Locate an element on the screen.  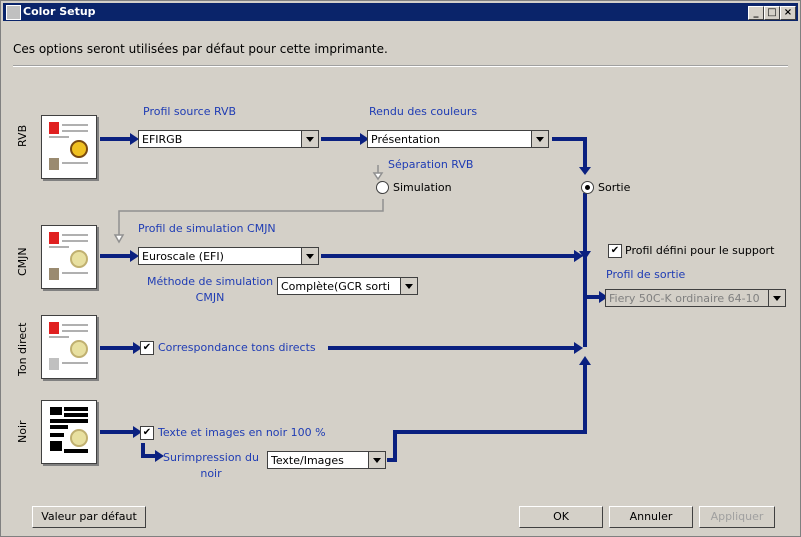
media-defined-profile-label: Profil défini pour le support is located at coordinates (700, 250).